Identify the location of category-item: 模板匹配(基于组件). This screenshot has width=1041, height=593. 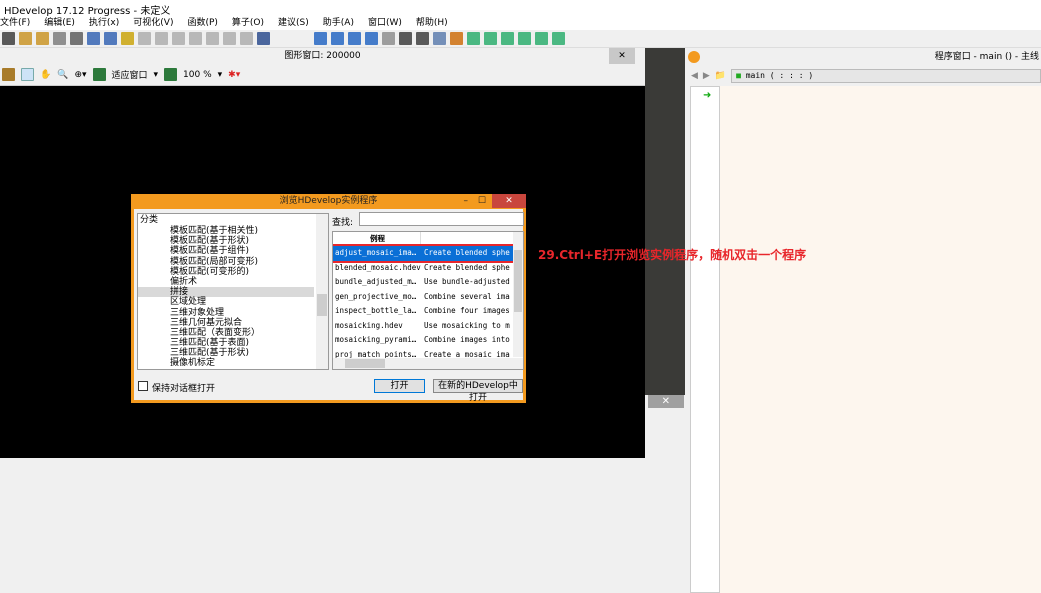
(233, 251).